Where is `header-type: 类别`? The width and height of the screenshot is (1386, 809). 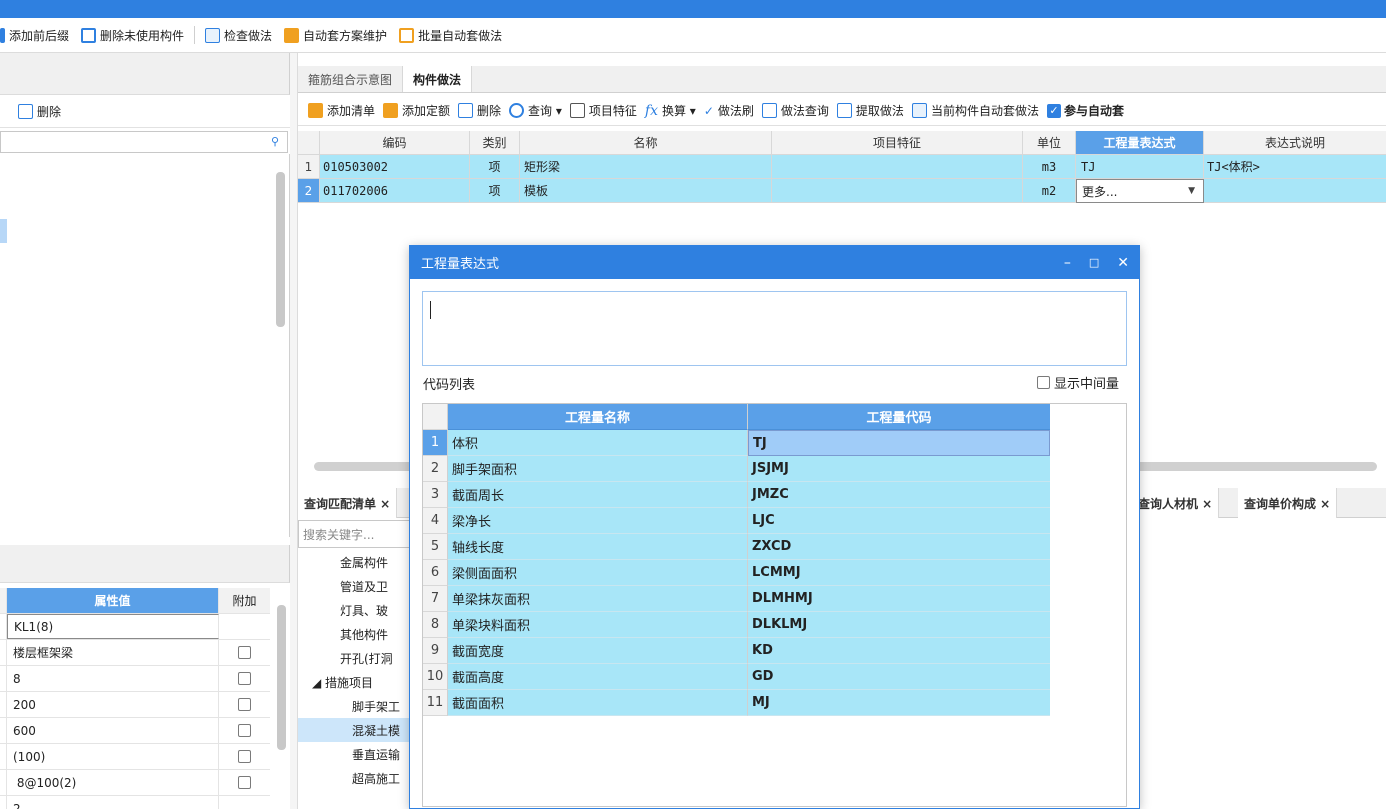
header-type: 类别 is located at coordinates (495, 143).